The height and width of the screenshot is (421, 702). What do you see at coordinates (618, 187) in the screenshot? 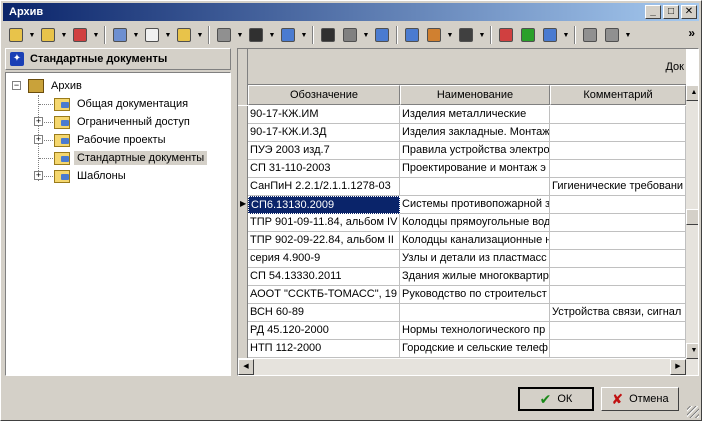
I see `table-cell: Гигиенические требовани` at bounding box center [618, 187].